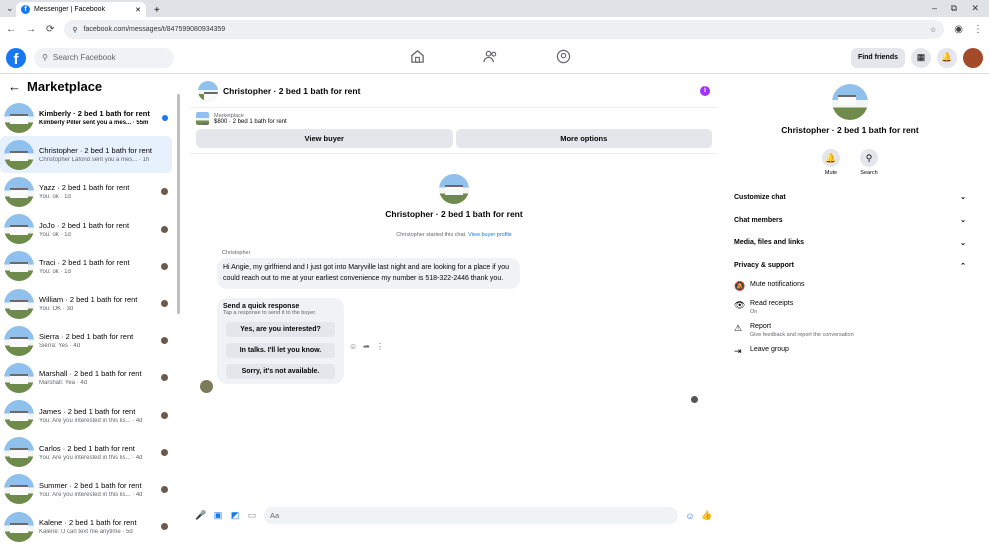 The height and width of the screenshot is (545, 989). I want to click on quick-response-yes: Yes, are you interested?, so click(280, 329).